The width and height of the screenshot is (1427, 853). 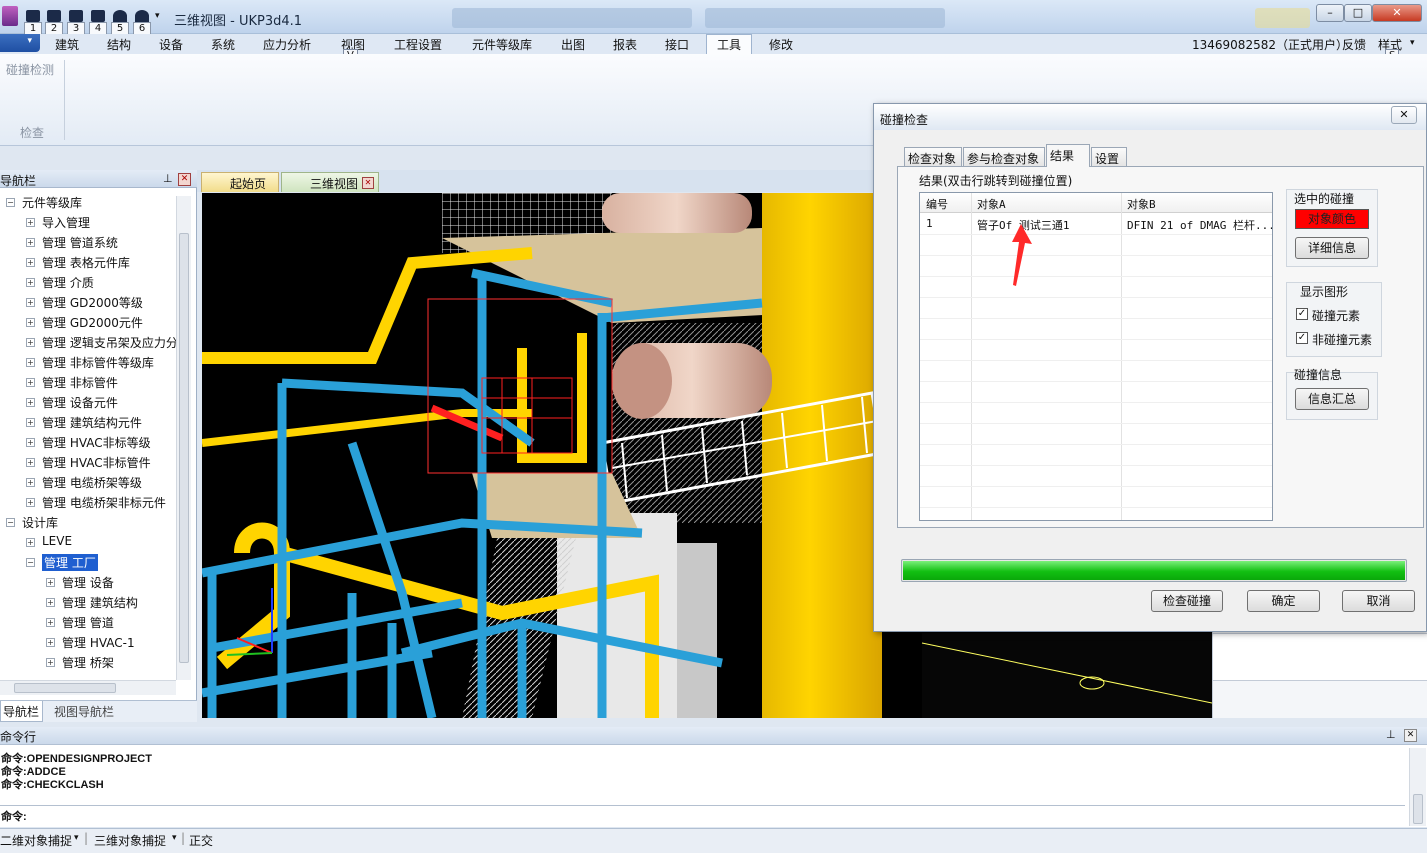 What do you see at coordinates (330, 182) in the screenshot?
I see `tab-3d-view: 三维视图 ✕` at bounding box center [330, 182].